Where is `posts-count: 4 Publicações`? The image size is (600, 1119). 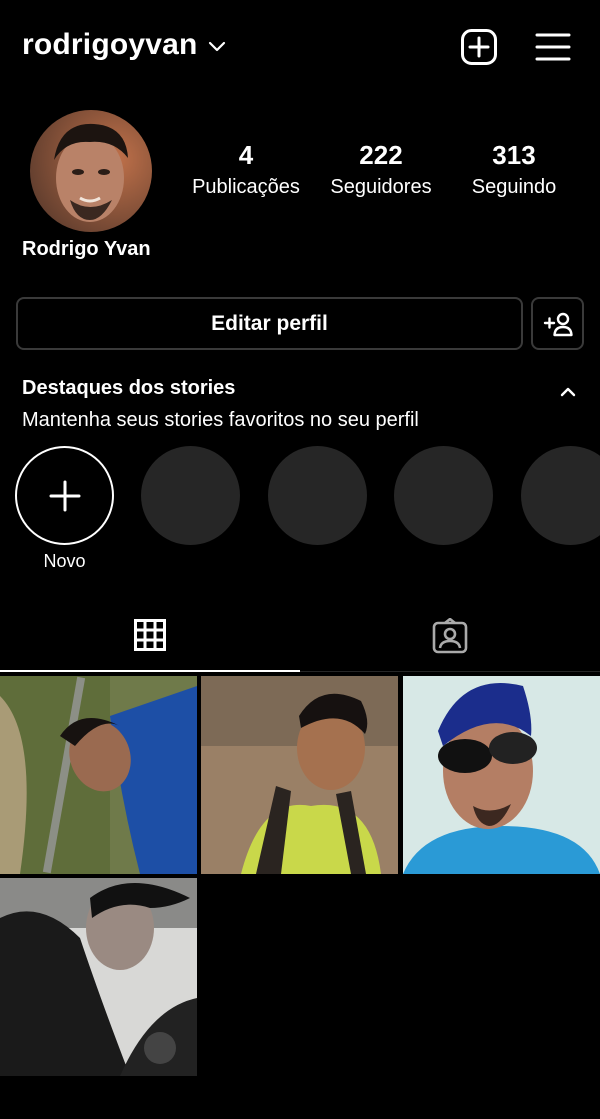 posts-count: 4 Publicações is located at coordinates (246, 169).